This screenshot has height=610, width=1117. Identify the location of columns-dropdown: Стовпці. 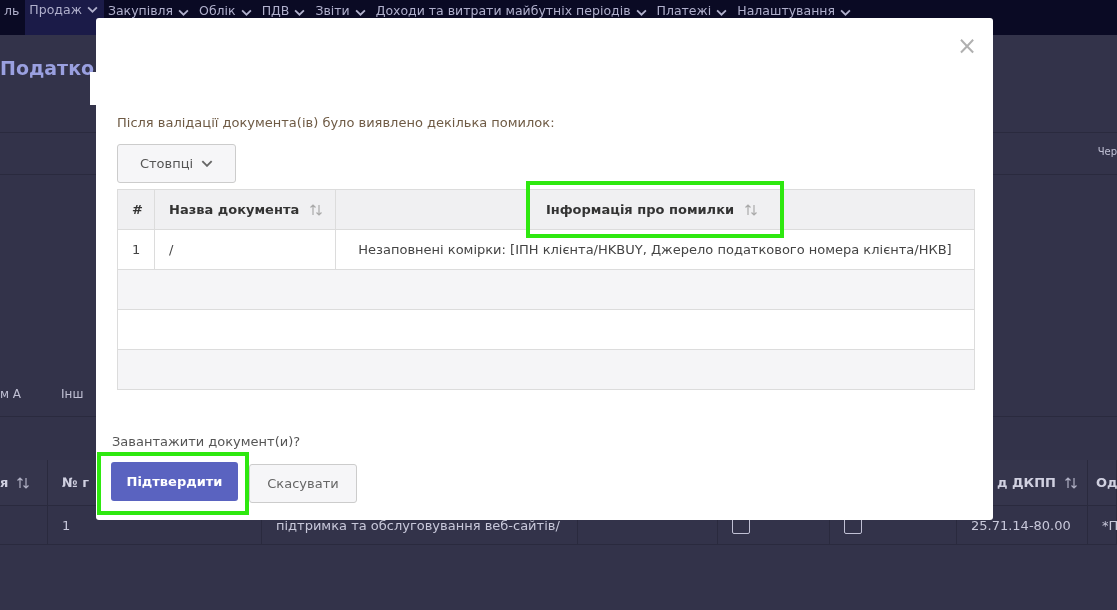
(176, 163).